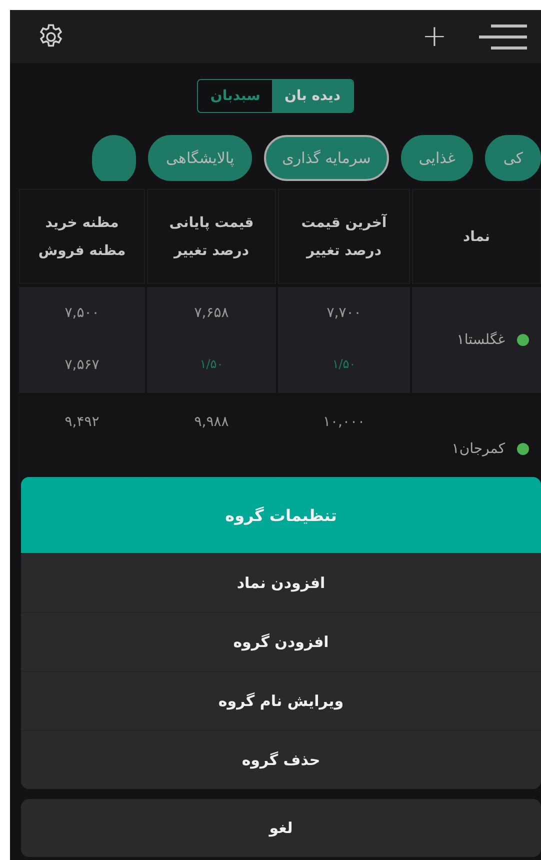 Image resolution: width=541 pixels, height=860 pixels. What do you see at coordinates (211, 313) in the screenshot?
I see `price-value: ۷,۶۵۸` at bounding box center [211, 313].